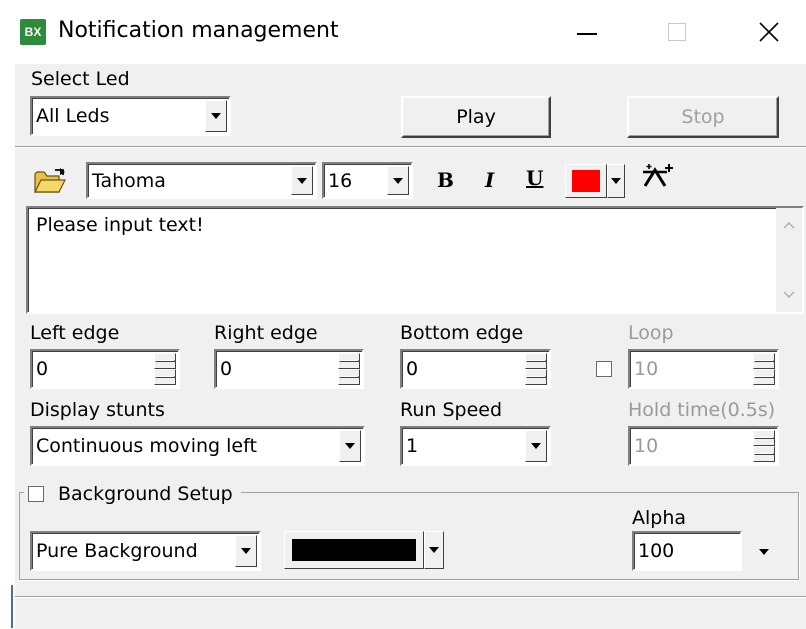  Describe the element at coordinates (475, 369) in the screenshot. I see `bottom-edge-input: 0` at that location.